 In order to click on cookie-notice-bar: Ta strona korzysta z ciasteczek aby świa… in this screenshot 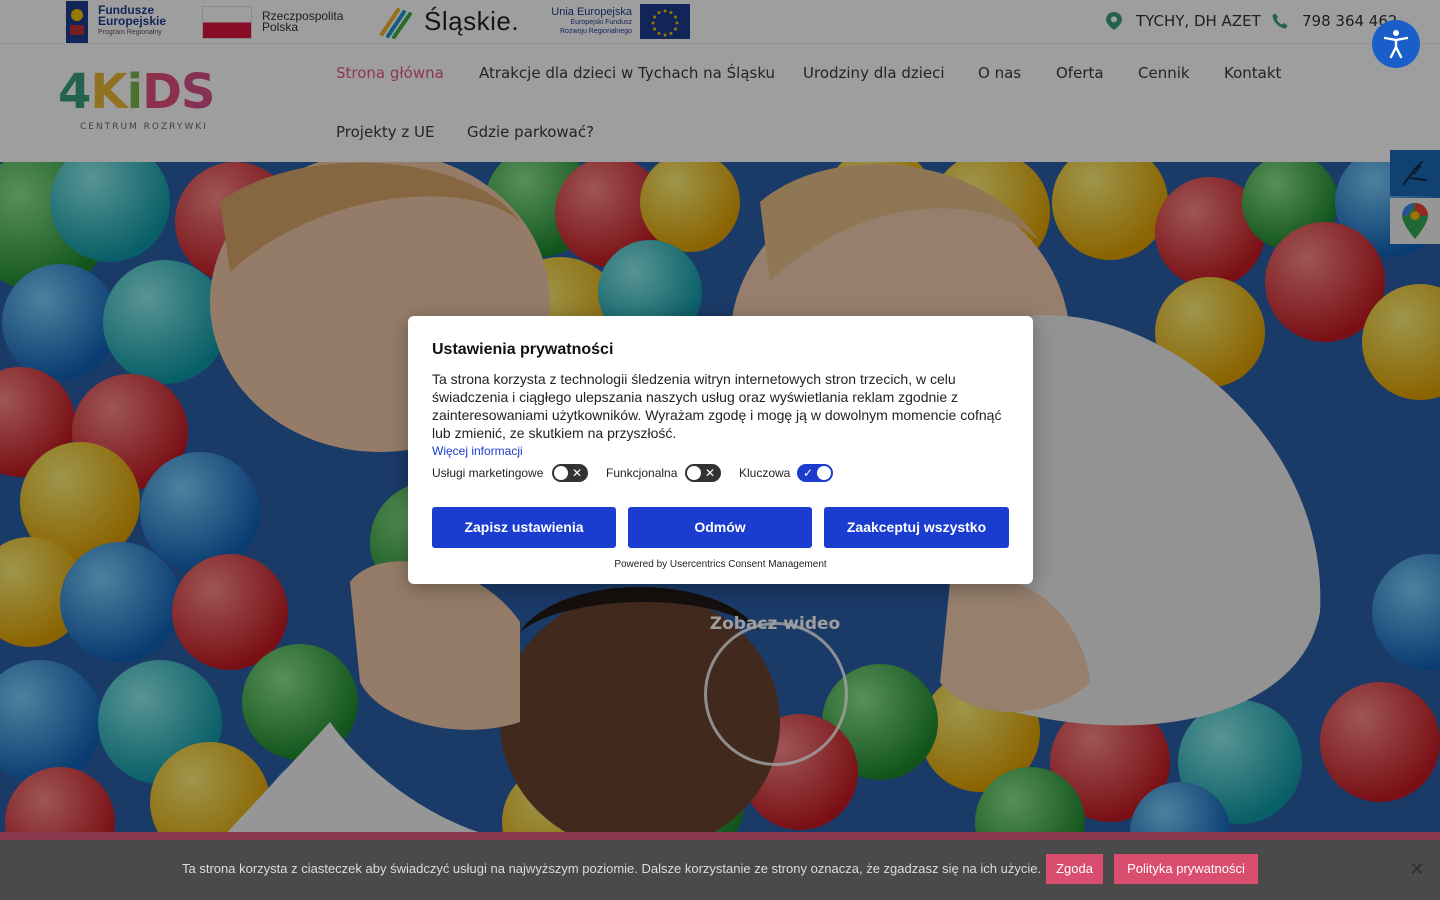, I will do `click(720, 870)`.